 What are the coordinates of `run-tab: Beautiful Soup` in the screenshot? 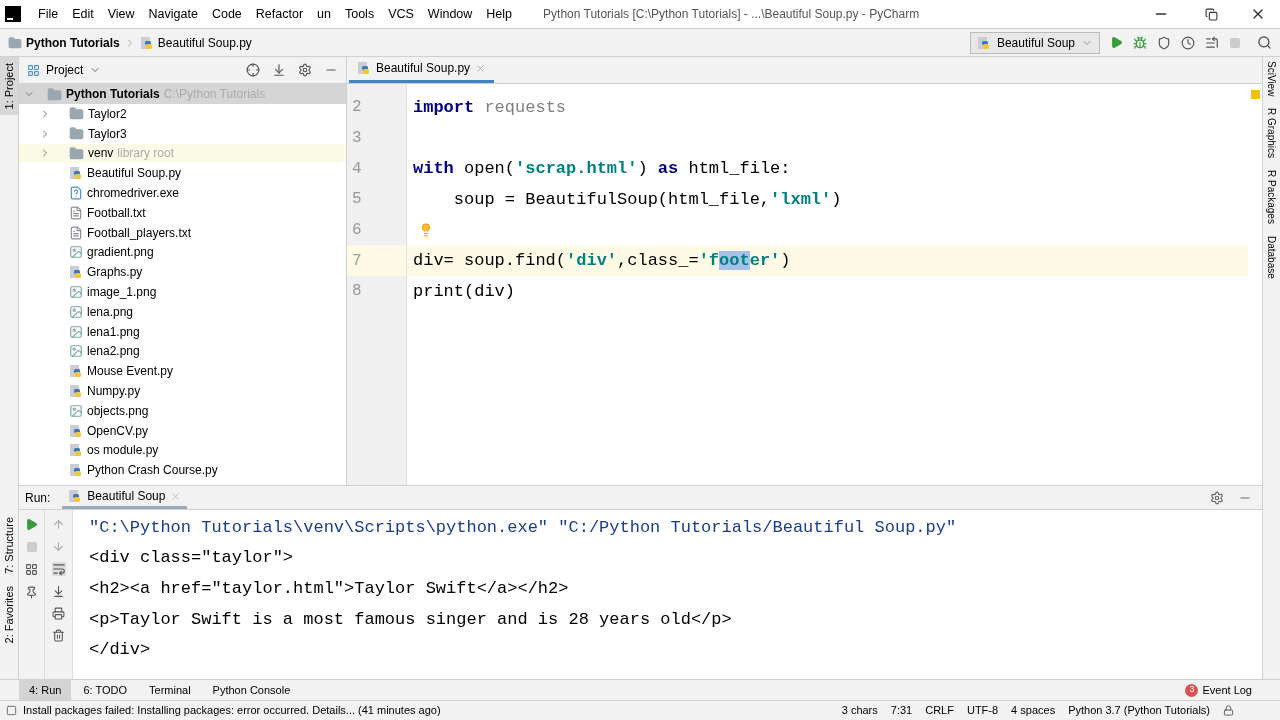 It's located at (125, 497).